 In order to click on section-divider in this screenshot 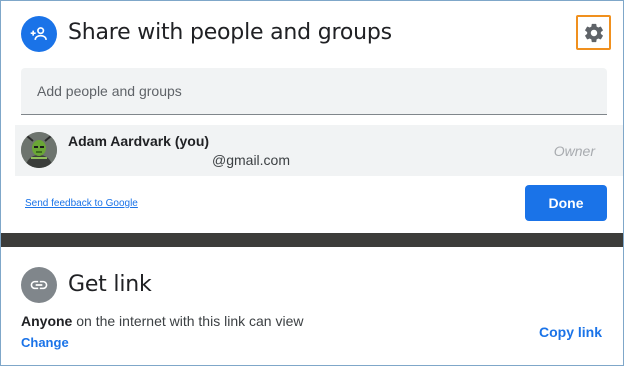, I will do `click(312, 240)`.